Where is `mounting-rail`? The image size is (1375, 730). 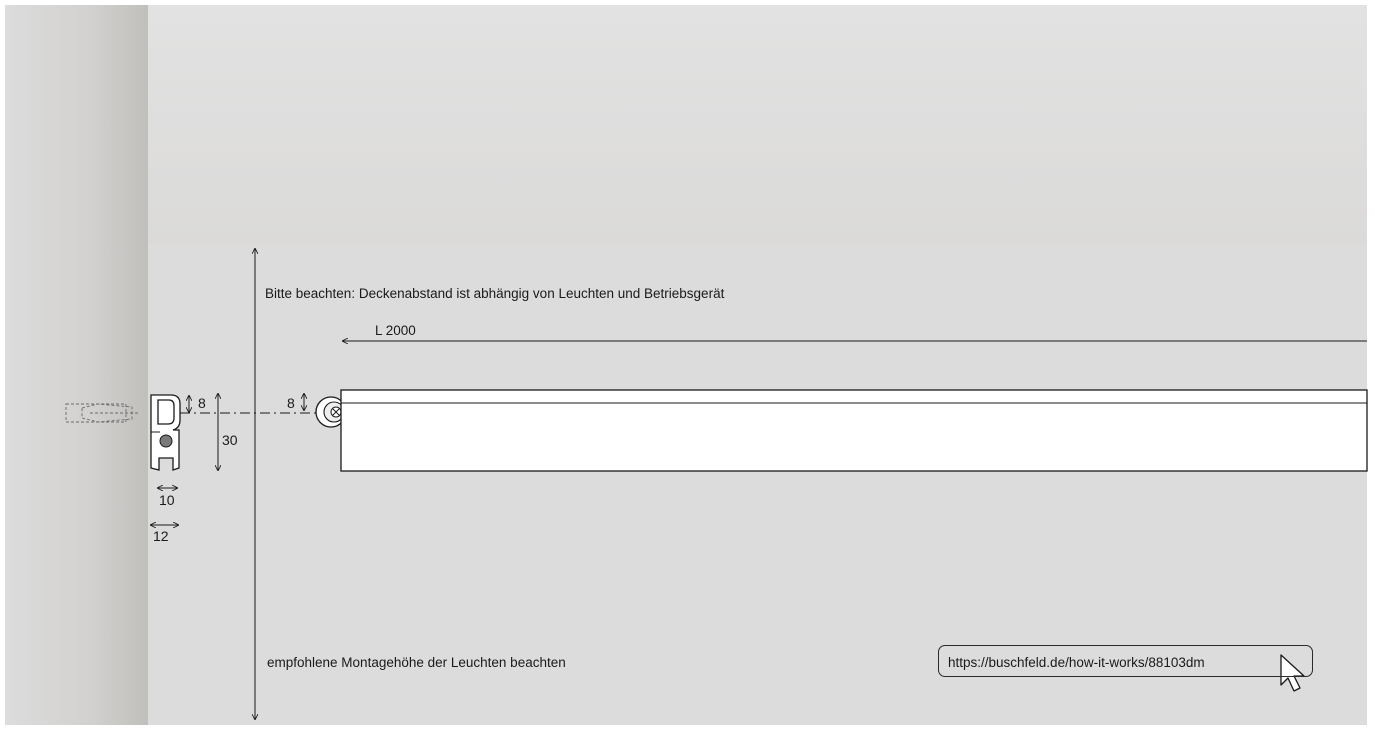
mounting-rail is located at coordinates (854, 430).